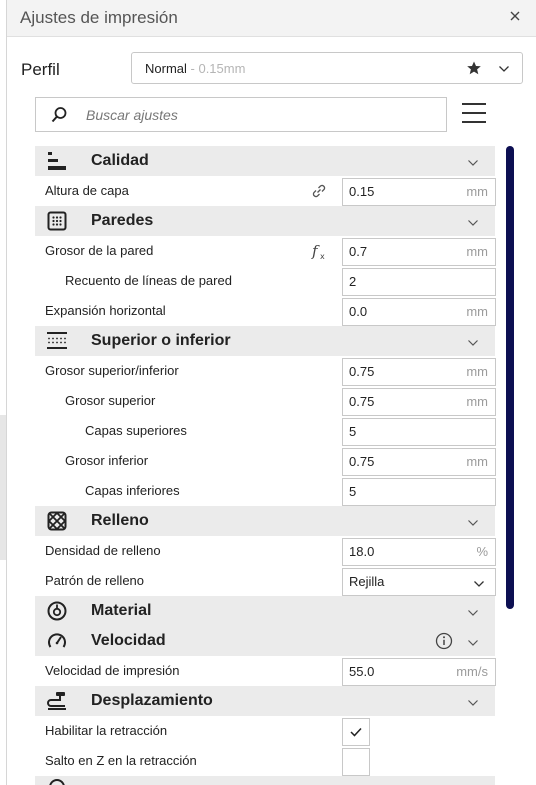 The height and width of the screenshot is (785, 536). What do you see at coordinates (152, 700) in the screenshot?
I see `category-label: Desplazamiento` at bounding box center [152, 700].